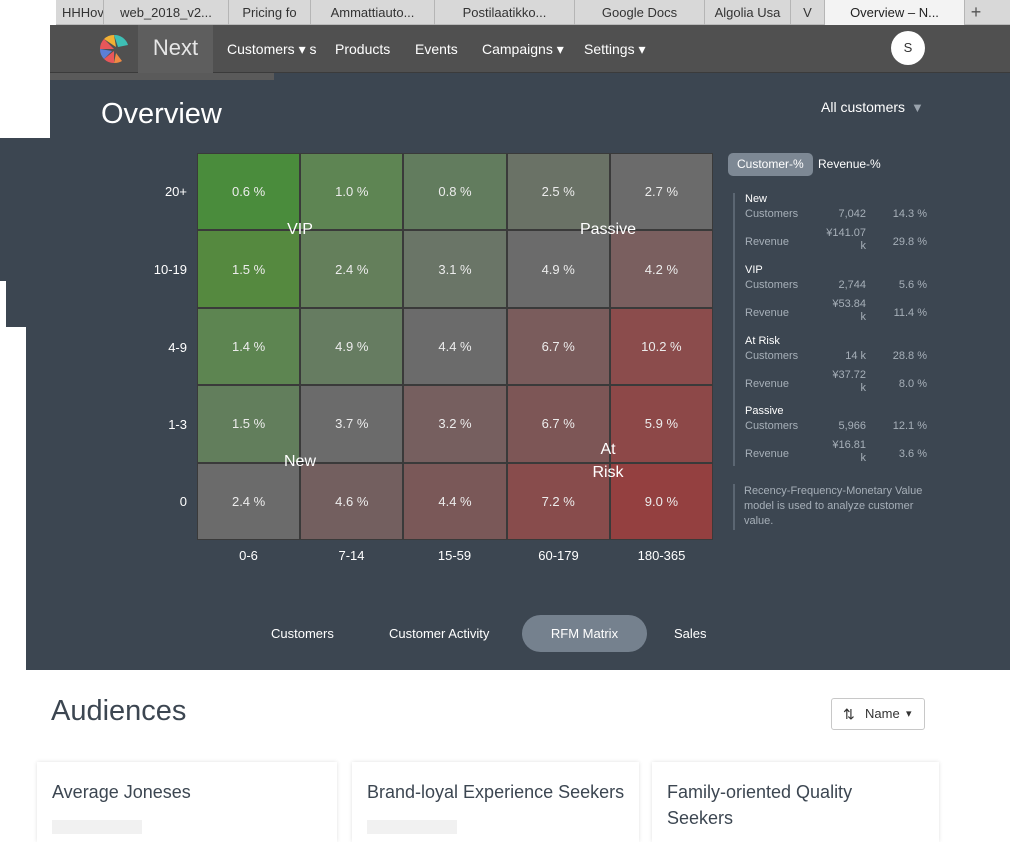 The image size is (1010, 842). Describe the element at coordinates (249, 346) in the screenshot. I see `rfm-cell: 1.4 %` at that location.